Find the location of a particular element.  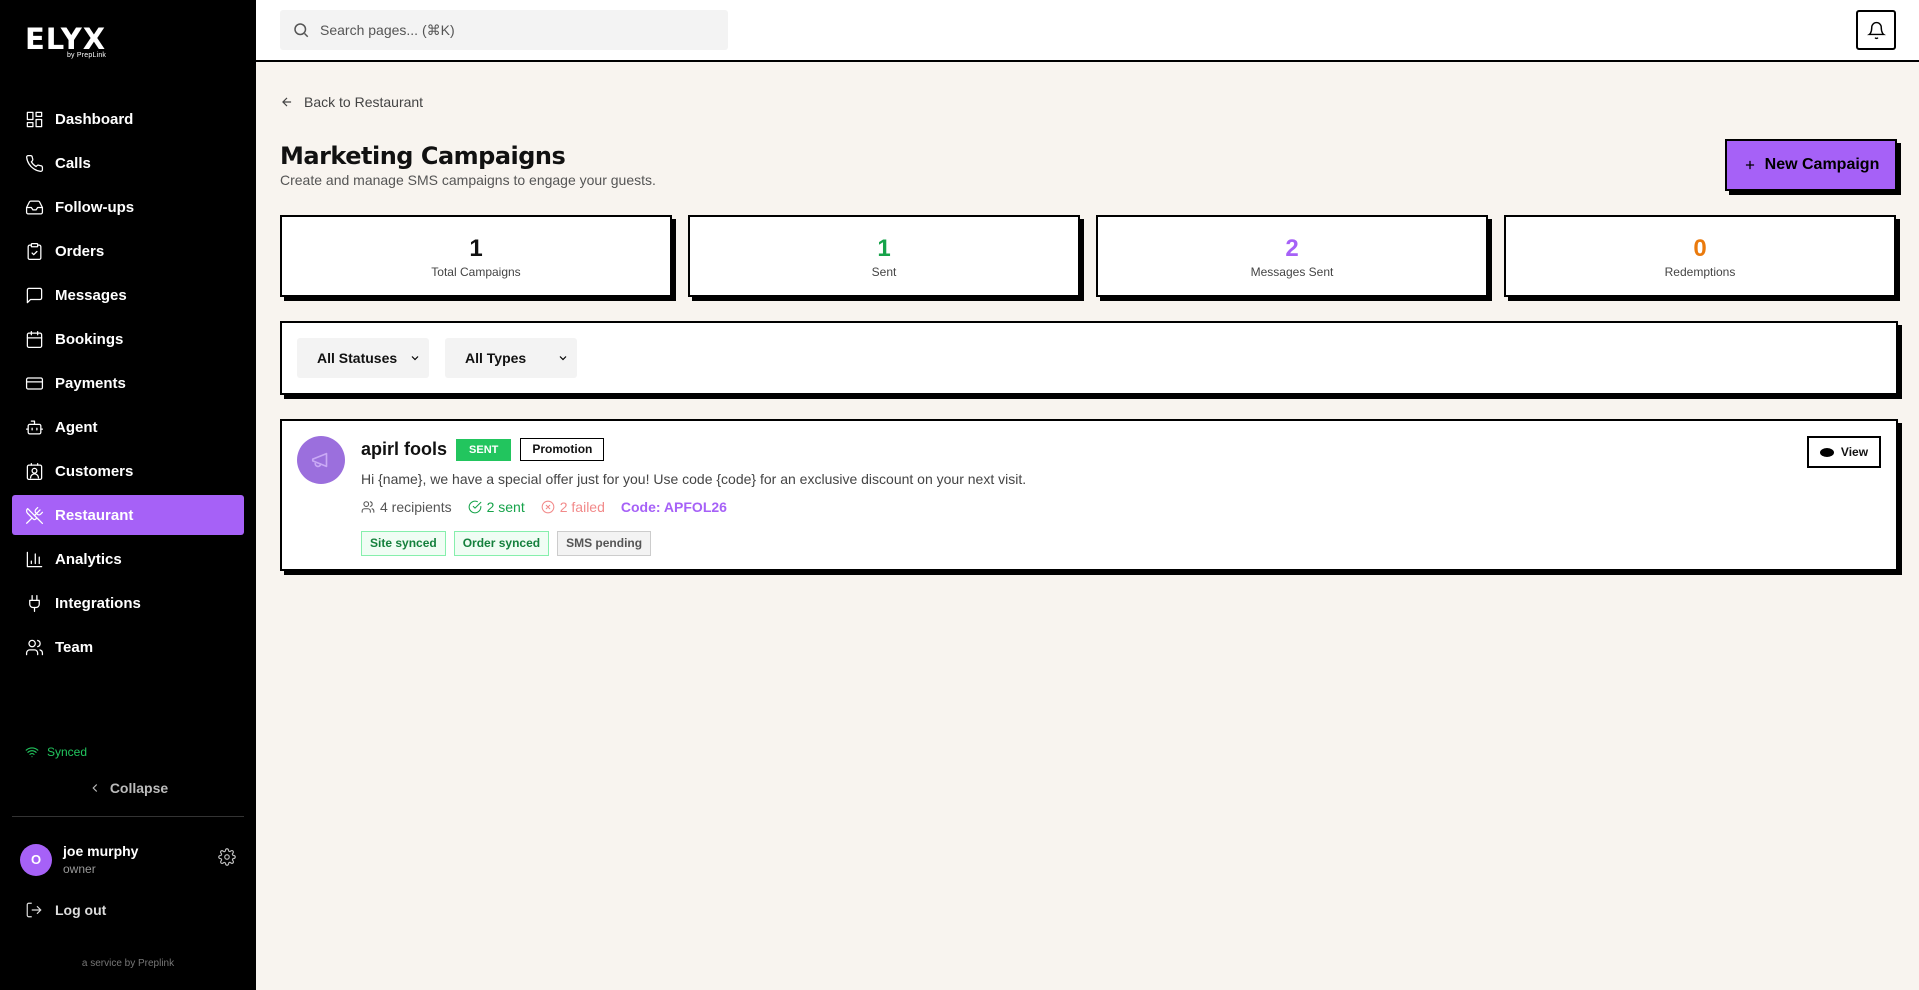

sidebar-item-messages: Messages is located at coordinates (128, 295).